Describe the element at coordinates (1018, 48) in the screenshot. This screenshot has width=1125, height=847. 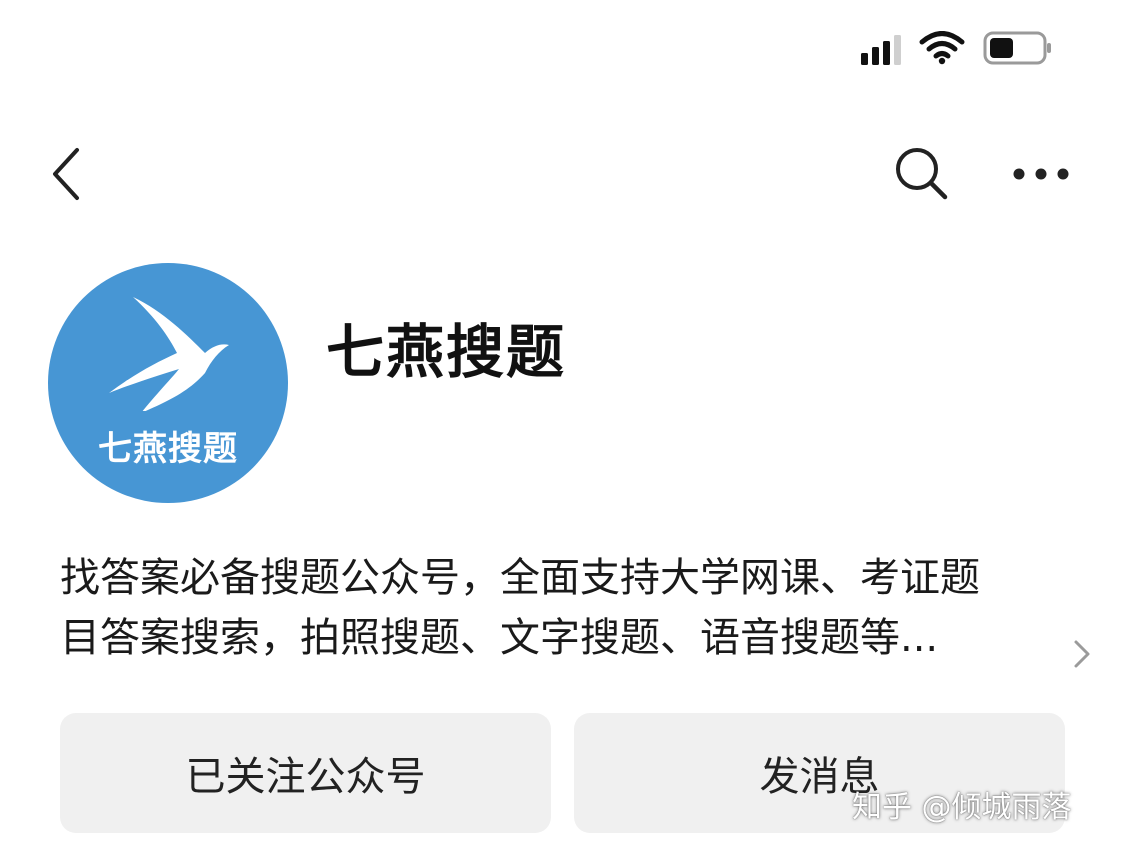
I see `battery-icon` at that location.